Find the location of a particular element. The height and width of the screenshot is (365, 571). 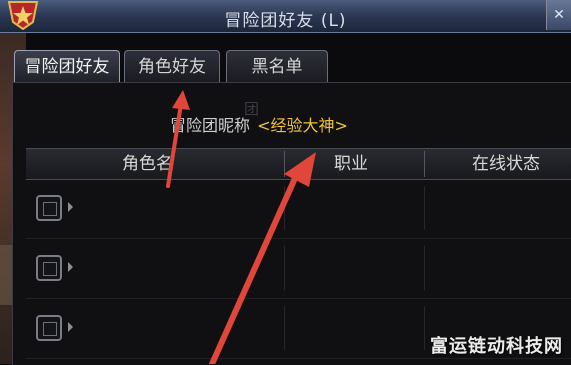

annotation-arrow-tab is located at coordinates (178, 139).